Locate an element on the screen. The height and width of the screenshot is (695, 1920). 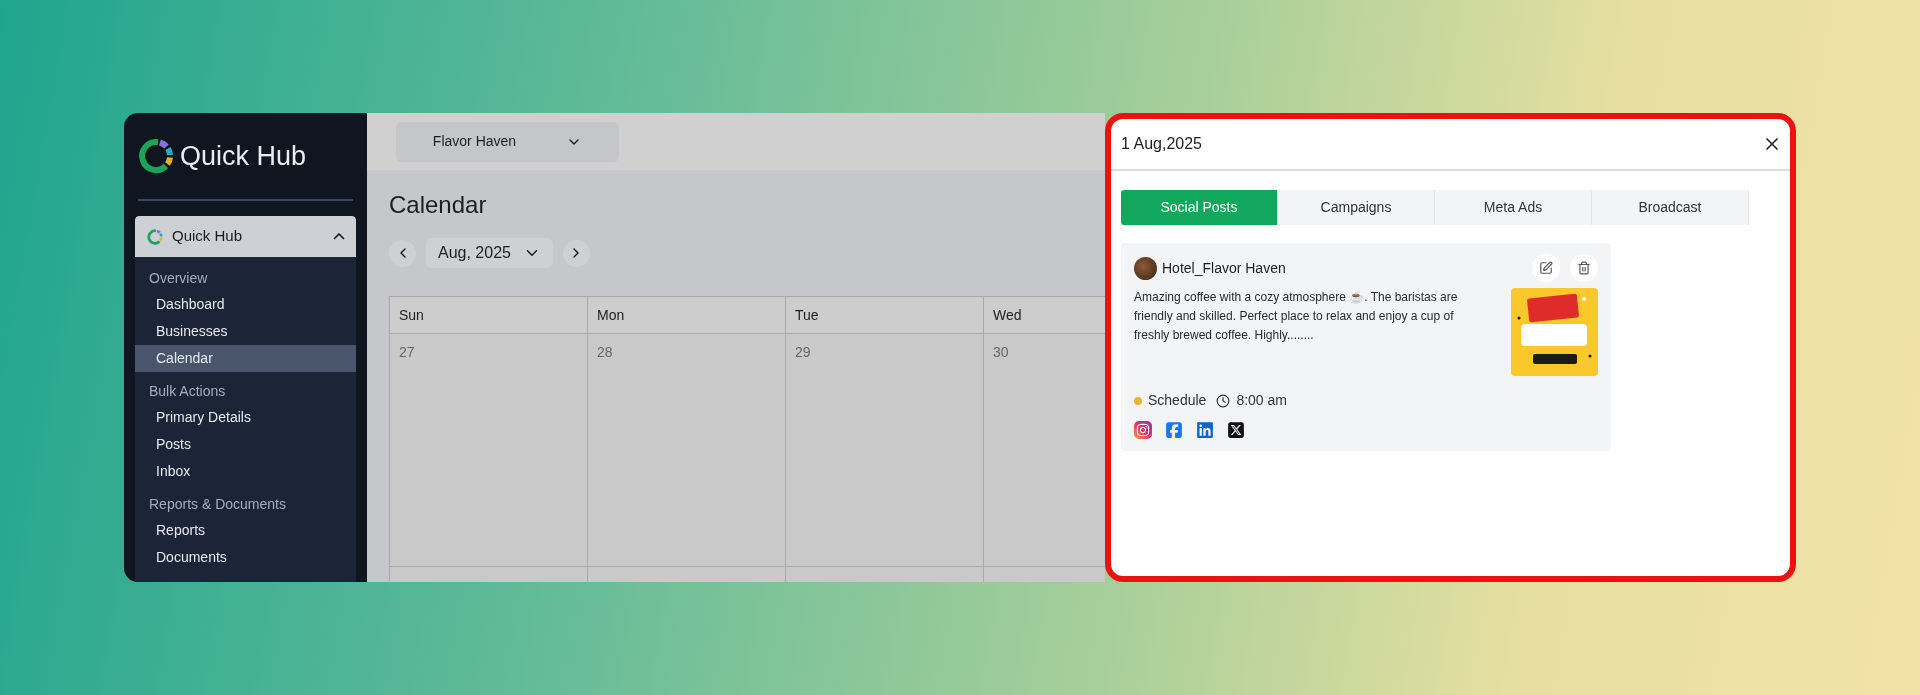
tab: Broadcast is located at coordinates (1670, 207).